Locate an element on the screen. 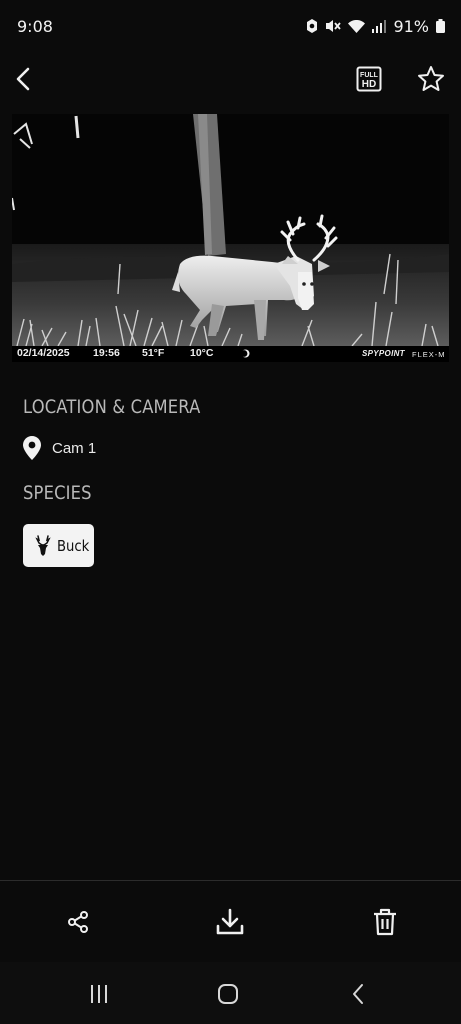 The image size is (461, 1024). buck-icon is located at coordinates (43, 545).